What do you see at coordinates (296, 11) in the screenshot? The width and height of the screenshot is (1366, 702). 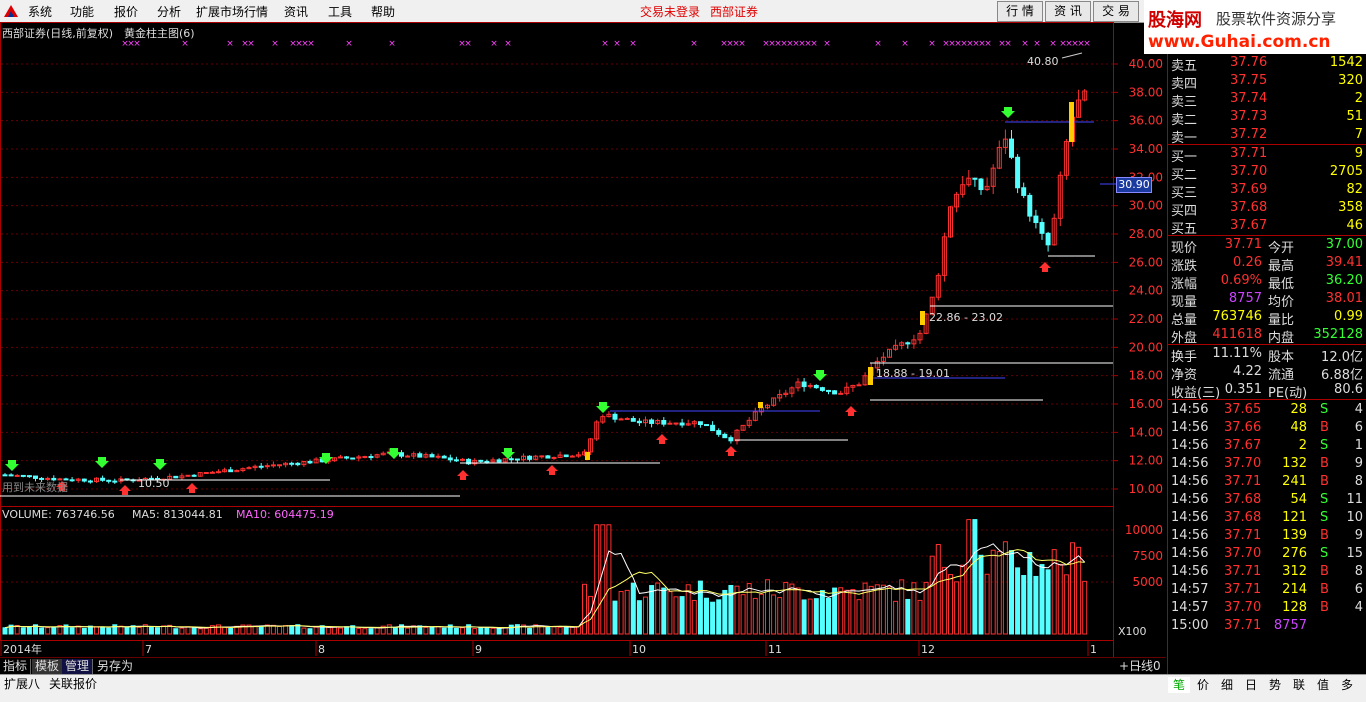 I see `menu-news: 资讯` at bounding box center [296, 11].